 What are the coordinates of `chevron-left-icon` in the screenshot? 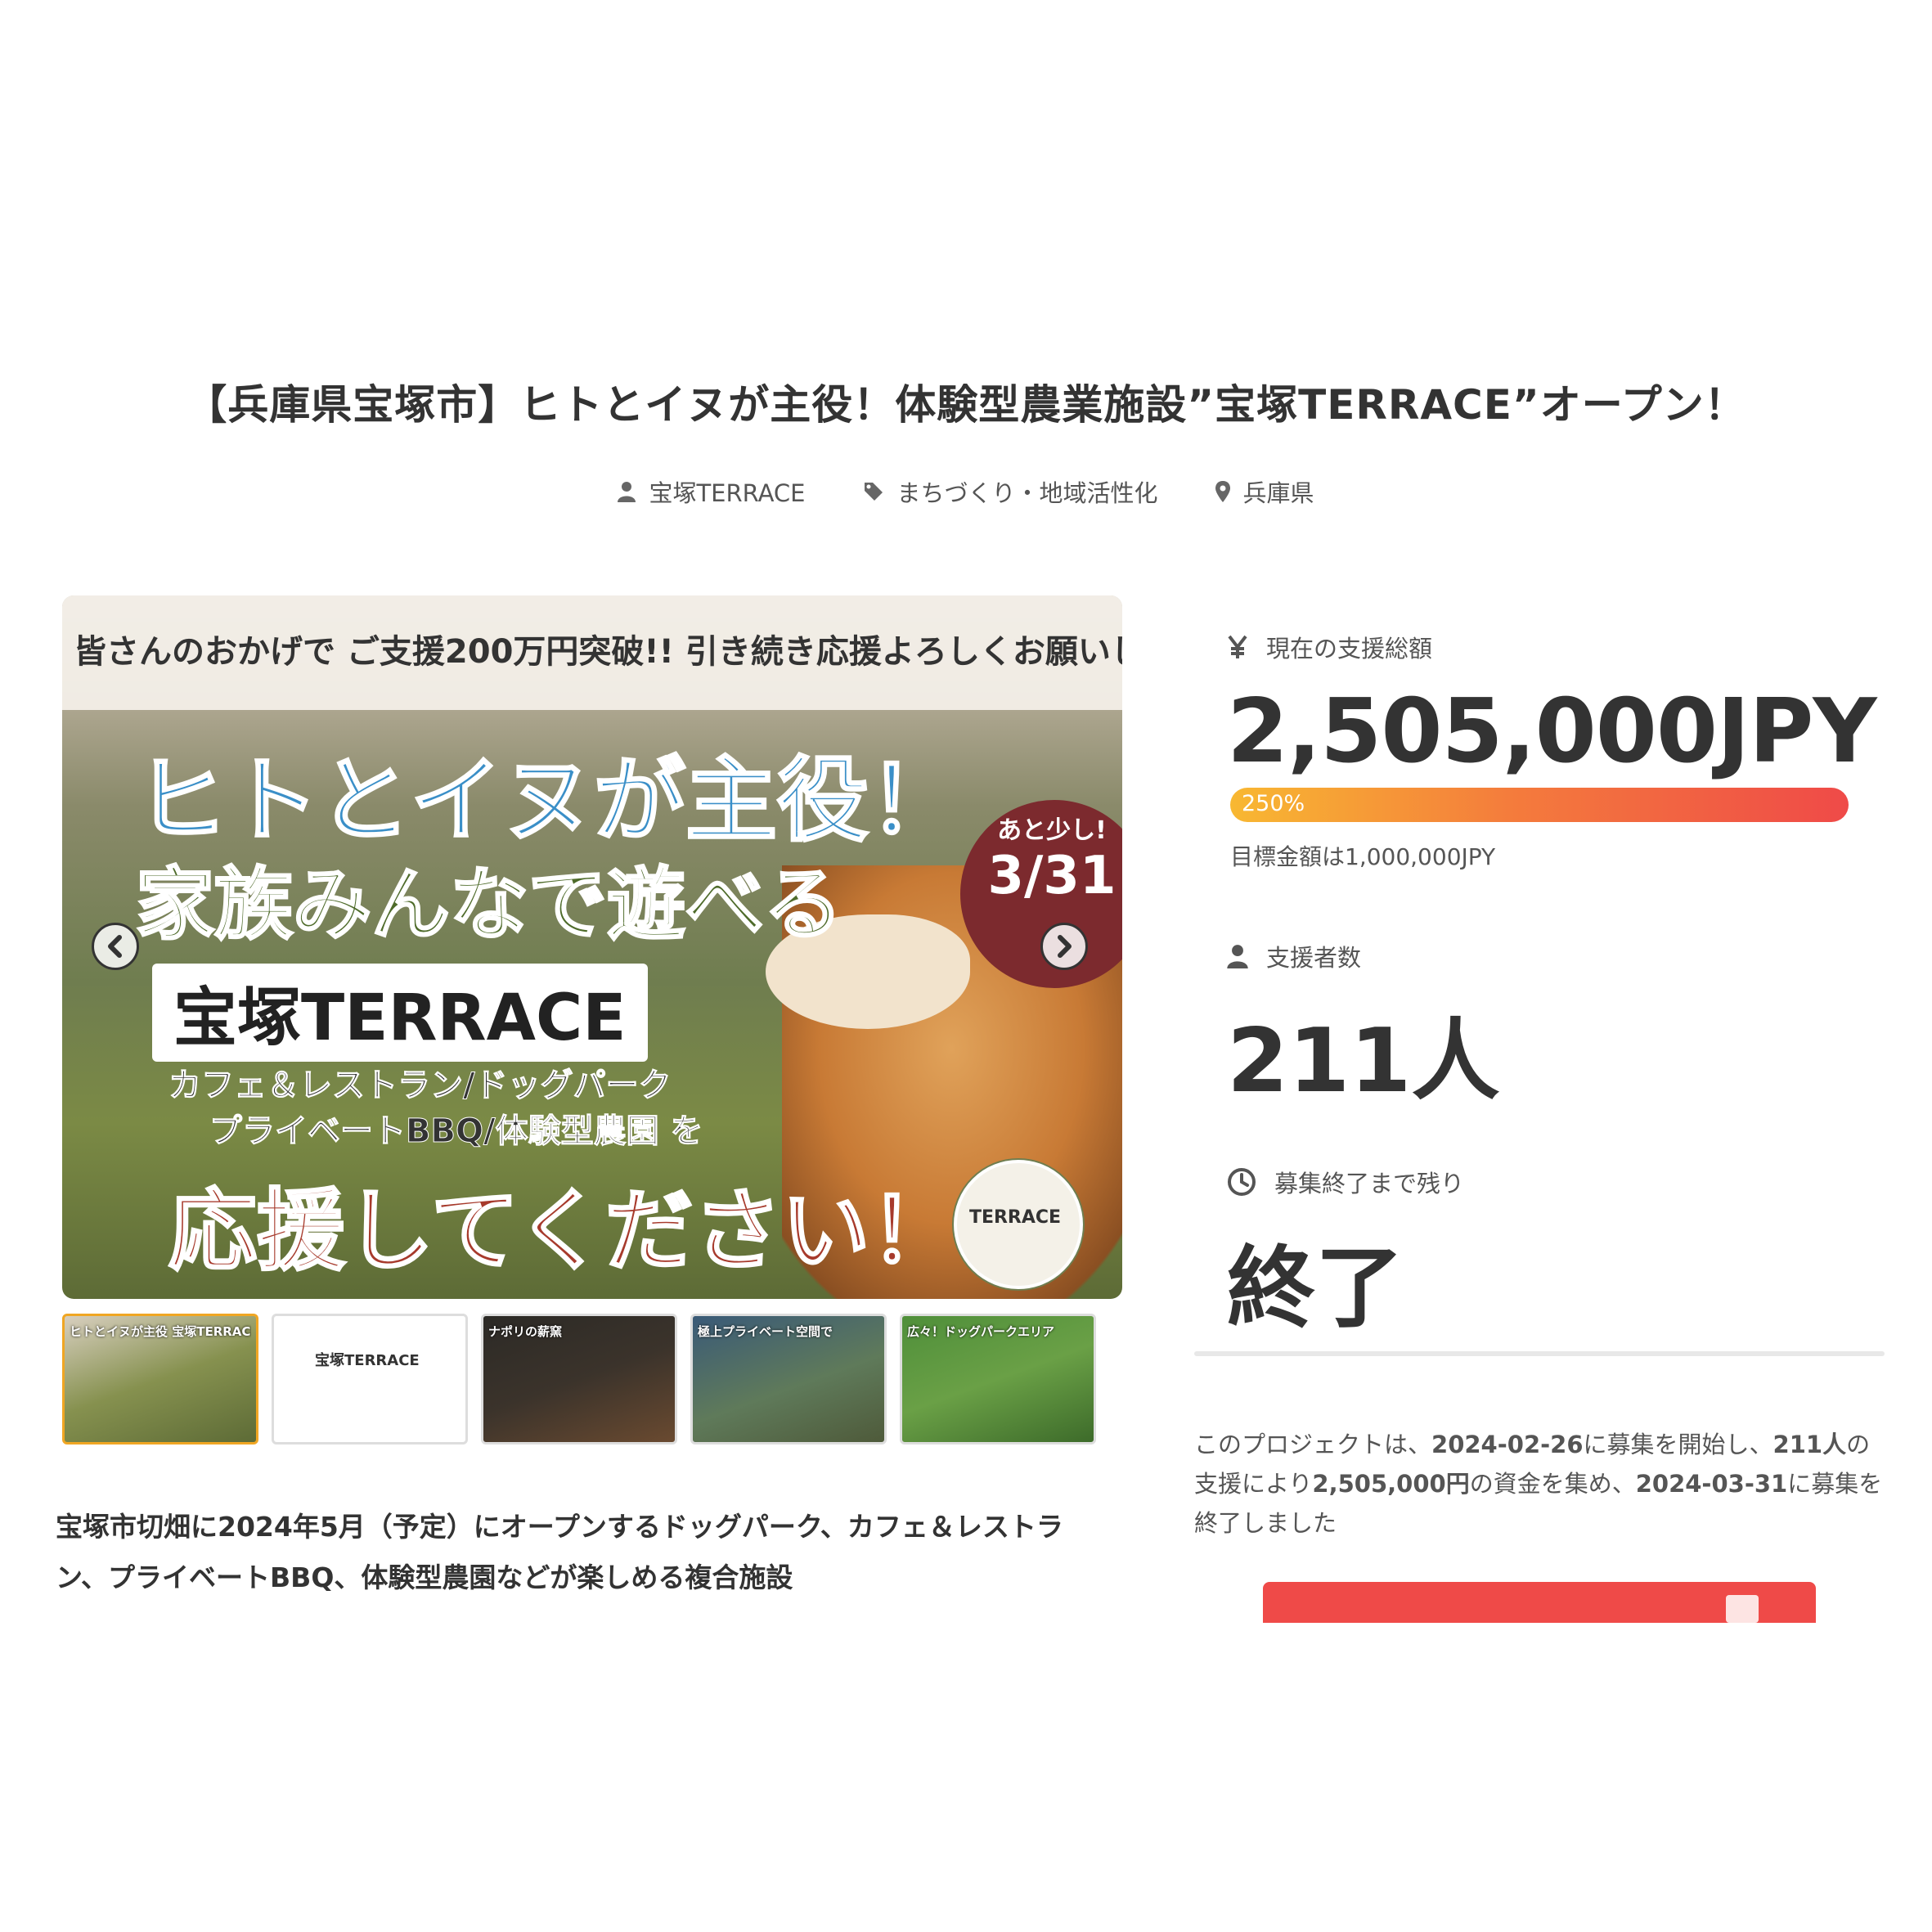 It's located at (115, 947).